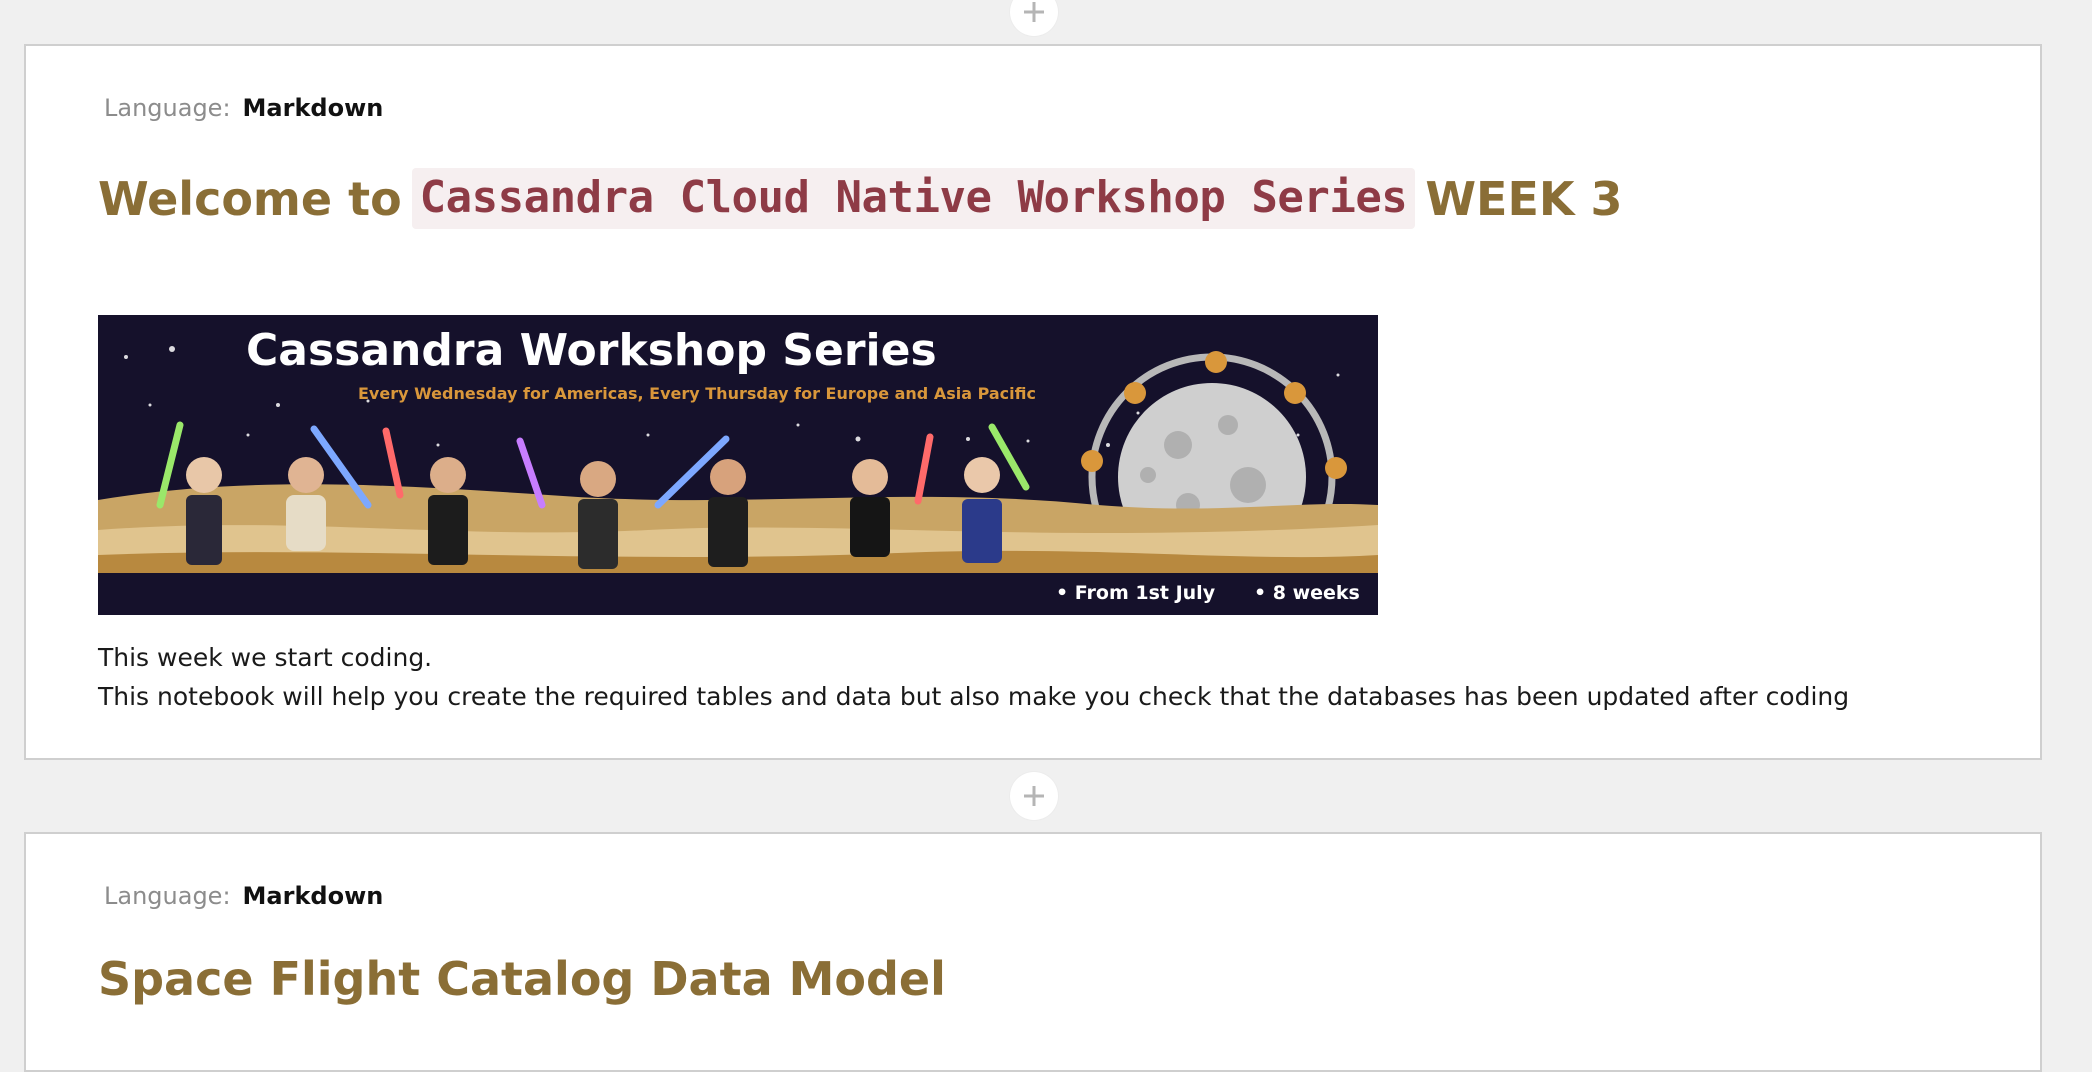  What do you see at coordinates (1136, 593) in the screenshot?
I see `banner-note-start: • From 1st July` at bounding box center [1136, 593].